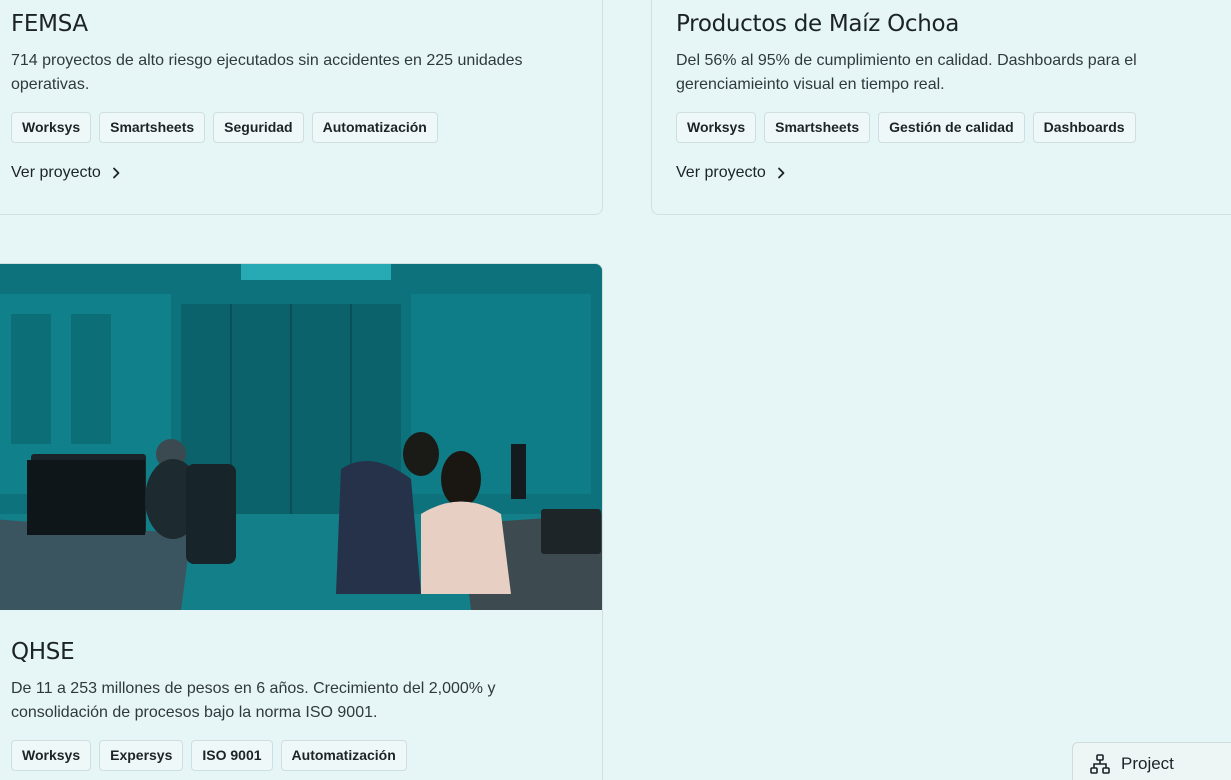 This screenshot has height=780, width=1231. Describe the element at coordinates (258, 127) in the screenshot. I see `tag: Seguridad` at that location.